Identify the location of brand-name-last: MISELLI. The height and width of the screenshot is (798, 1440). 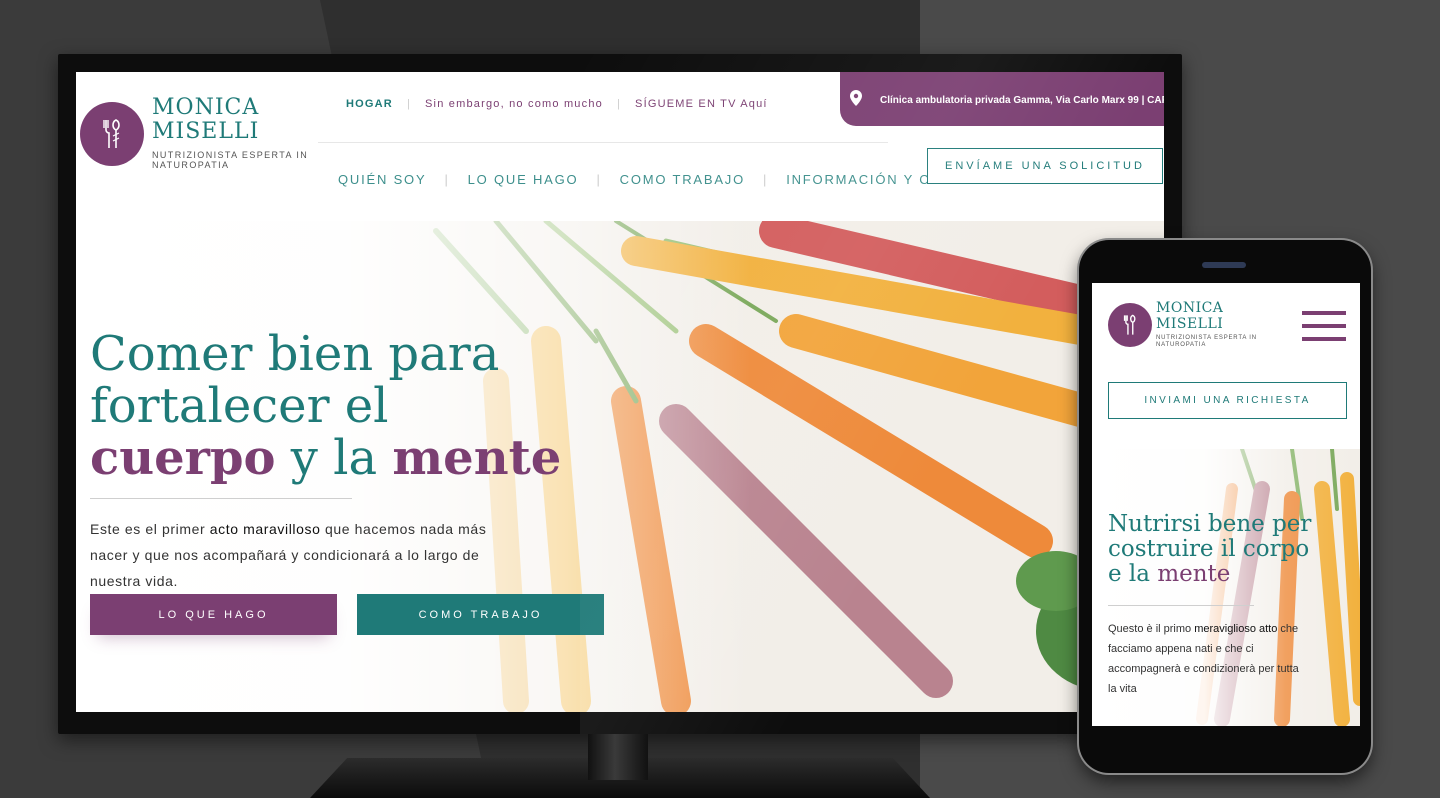
(205, 132).